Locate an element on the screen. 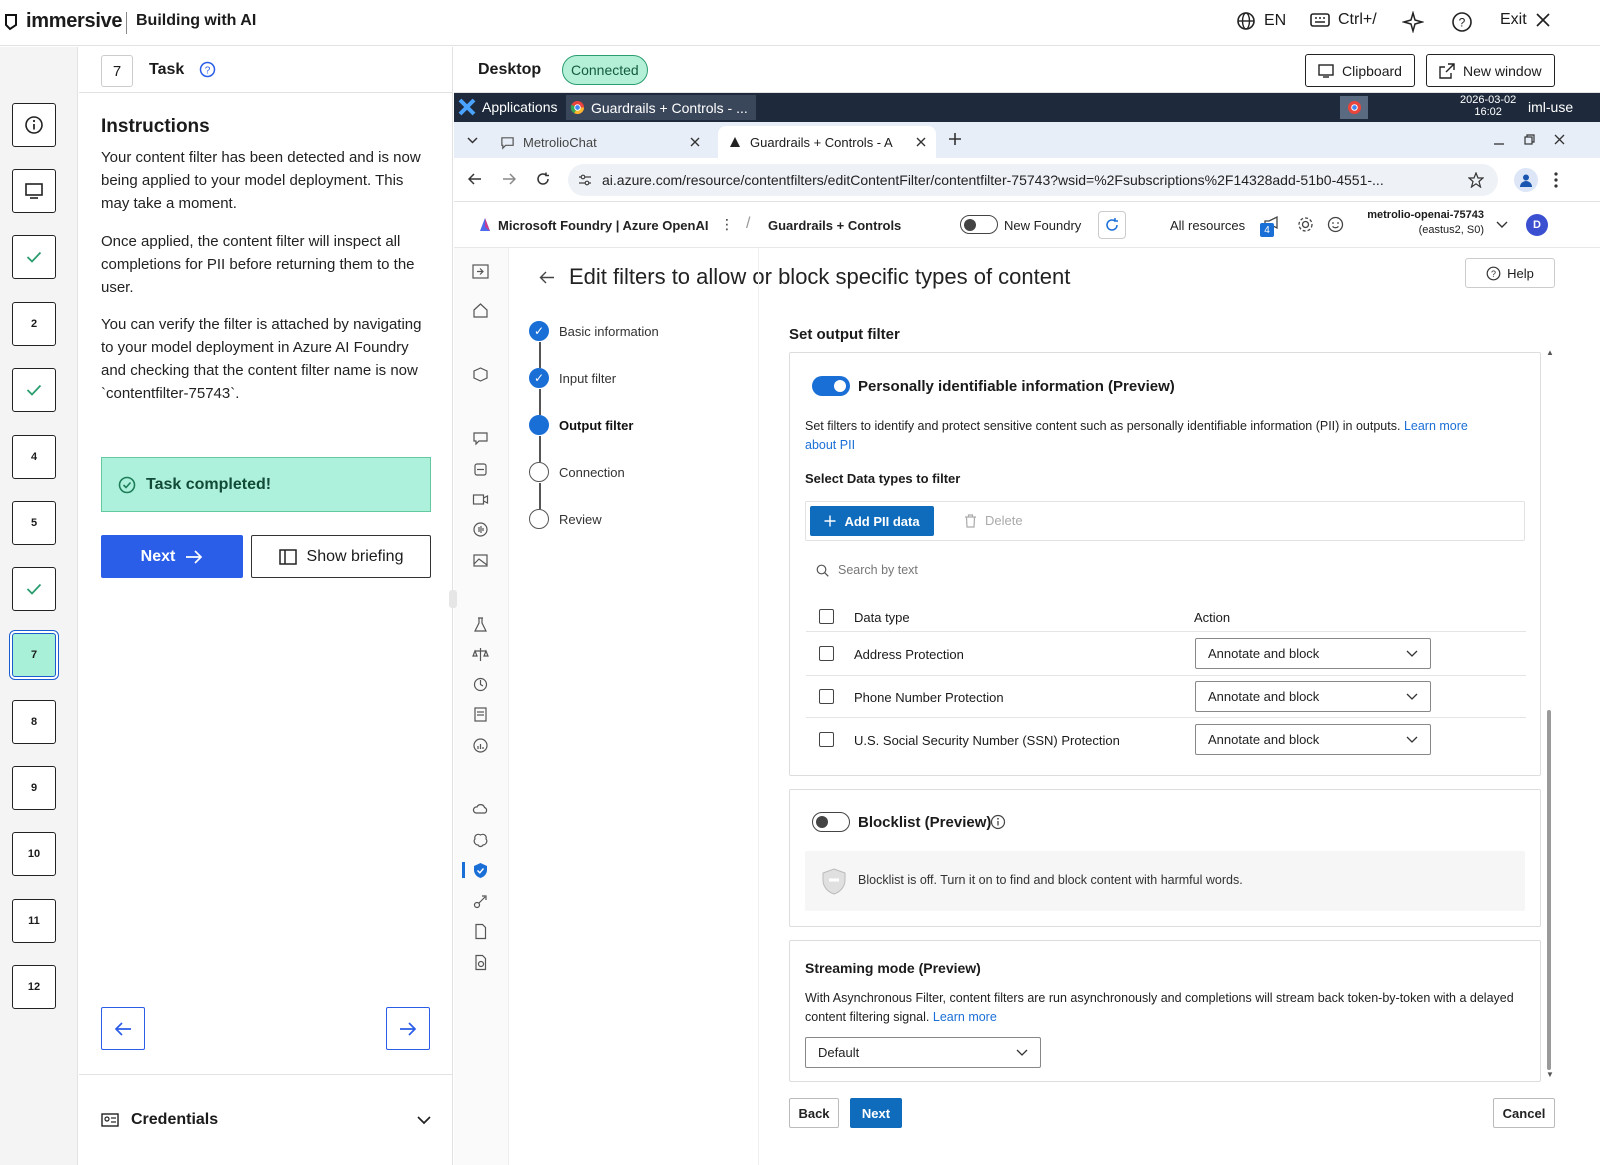  browser-menu-icon is located at coordinates (1556, 180).